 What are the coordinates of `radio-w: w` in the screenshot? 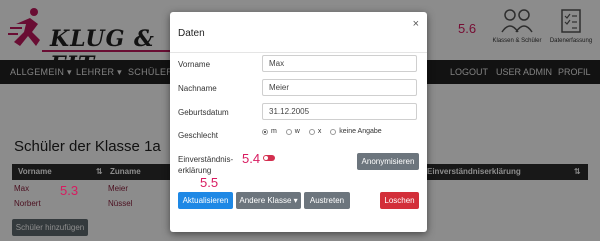 It's located at (292, 131).